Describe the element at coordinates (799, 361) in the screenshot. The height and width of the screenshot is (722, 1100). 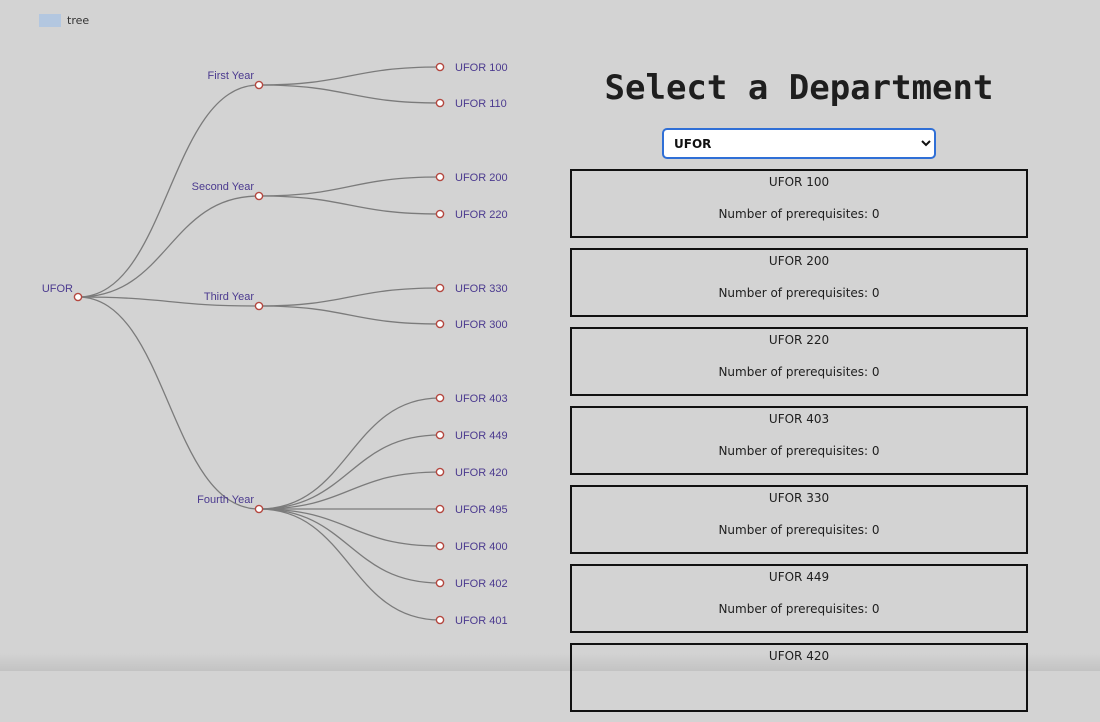
I see `course-card: UFOR 220 Number of prerequisites: 0` at that location.